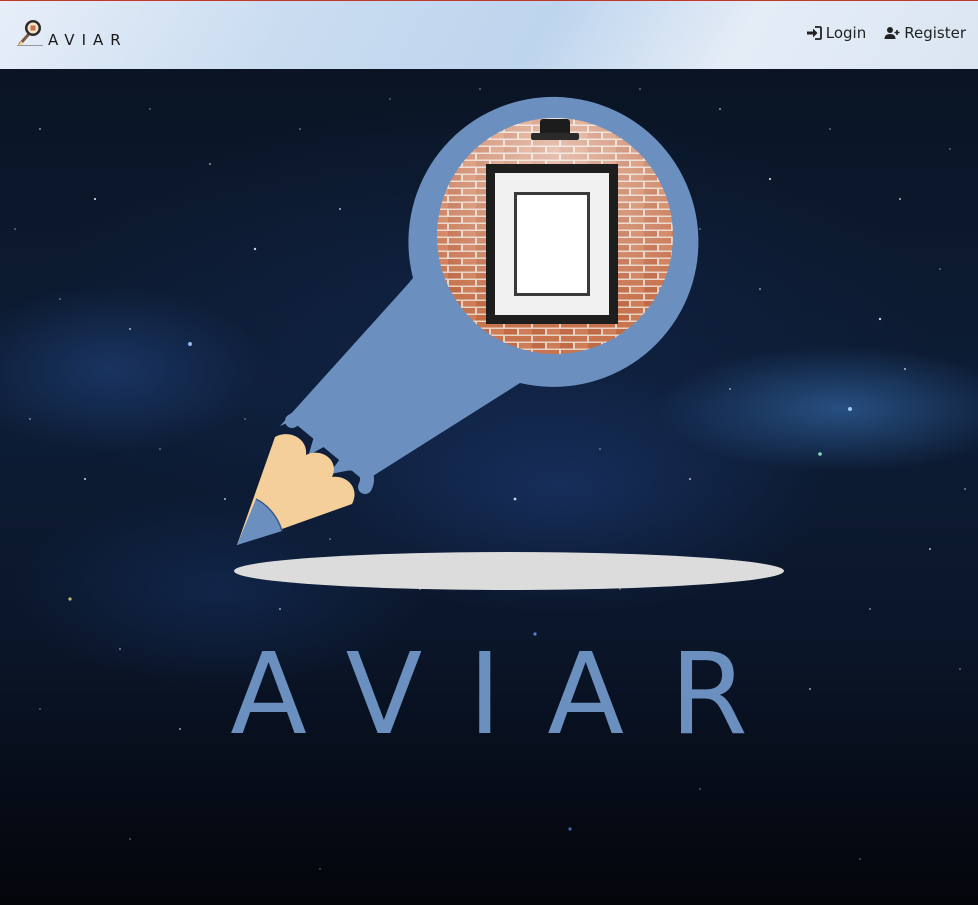  I want to click on user-plus-icon, so click(892, 33).